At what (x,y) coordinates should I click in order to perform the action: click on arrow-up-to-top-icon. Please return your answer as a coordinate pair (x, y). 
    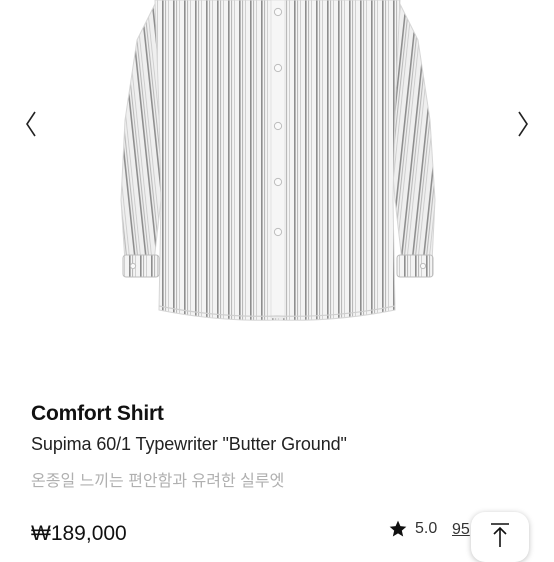
    Looking at the image, I should click on (500, 535).